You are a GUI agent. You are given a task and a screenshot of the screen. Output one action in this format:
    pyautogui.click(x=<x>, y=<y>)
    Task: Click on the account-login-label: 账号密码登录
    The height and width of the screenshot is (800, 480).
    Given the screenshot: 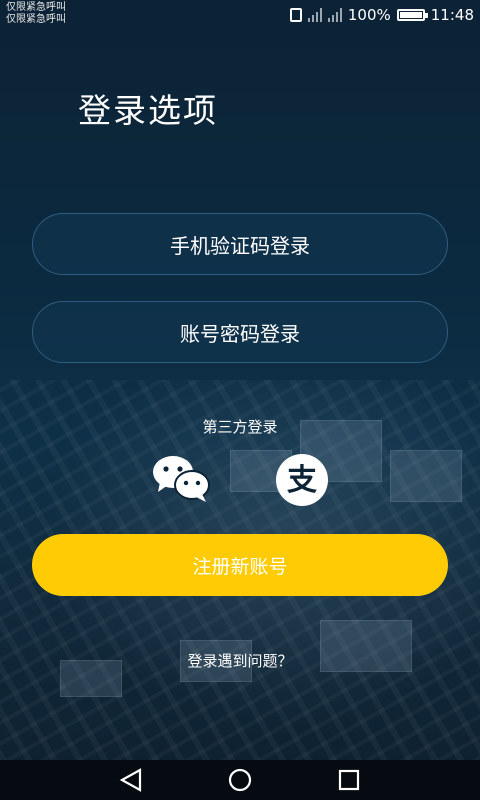 What is the action you would take?
    pyautogui.click(x=240, y=333)
    